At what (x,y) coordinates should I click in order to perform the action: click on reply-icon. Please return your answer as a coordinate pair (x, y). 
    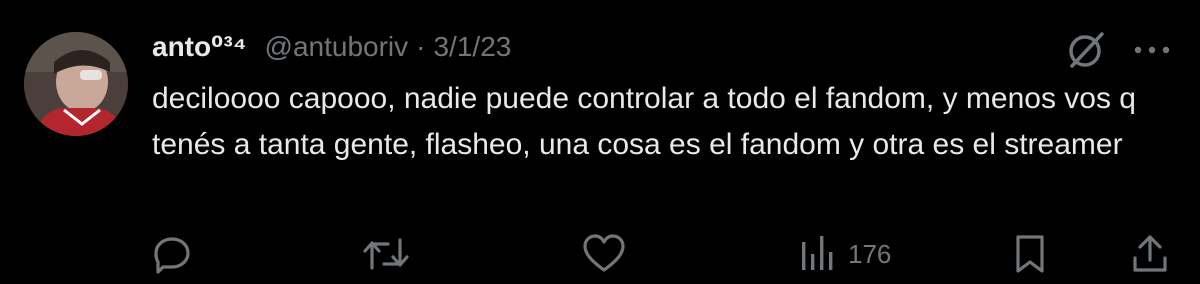
    Looking at the image, I should click on (172, 254).